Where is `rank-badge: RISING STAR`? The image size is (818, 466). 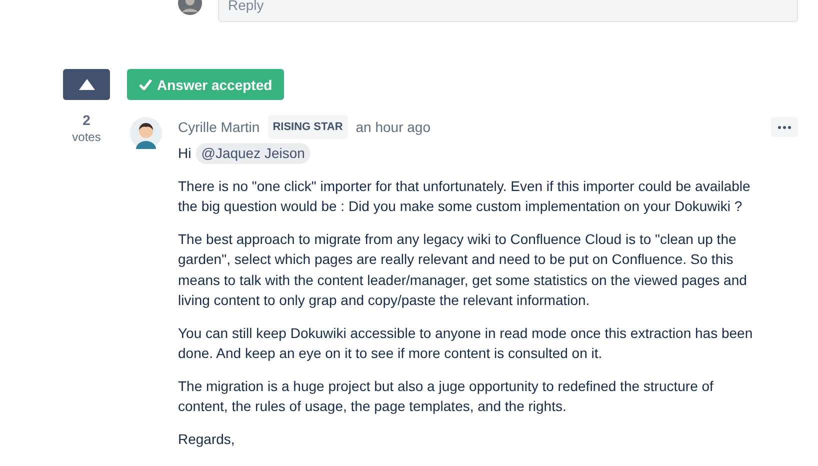
rank-badge: RISING STAR is located at coordinates (308, 127).